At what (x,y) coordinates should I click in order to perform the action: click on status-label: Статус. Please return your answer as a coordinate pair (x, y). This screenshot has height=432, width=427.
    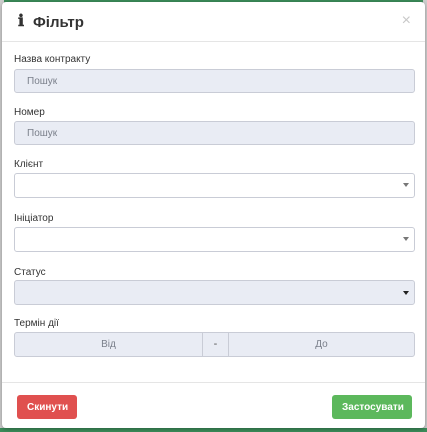
    Looking at the image, I should click on (30, 272).